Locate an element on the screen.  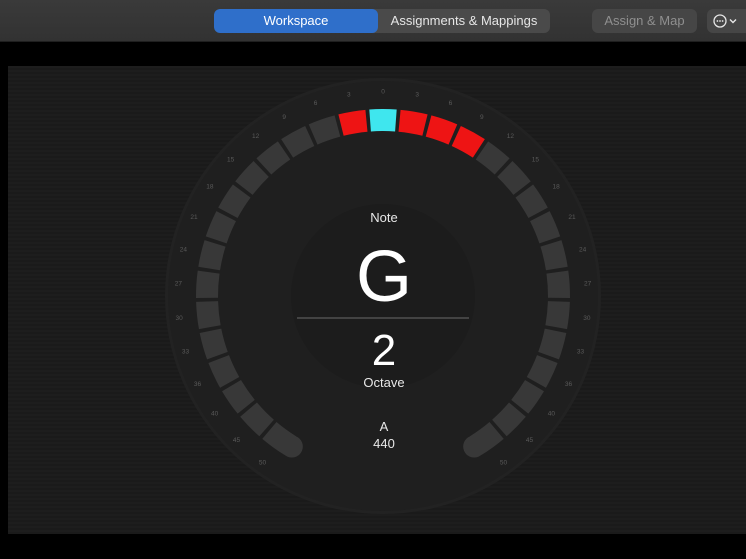
note-value: G is located at coordinates (383, 277).